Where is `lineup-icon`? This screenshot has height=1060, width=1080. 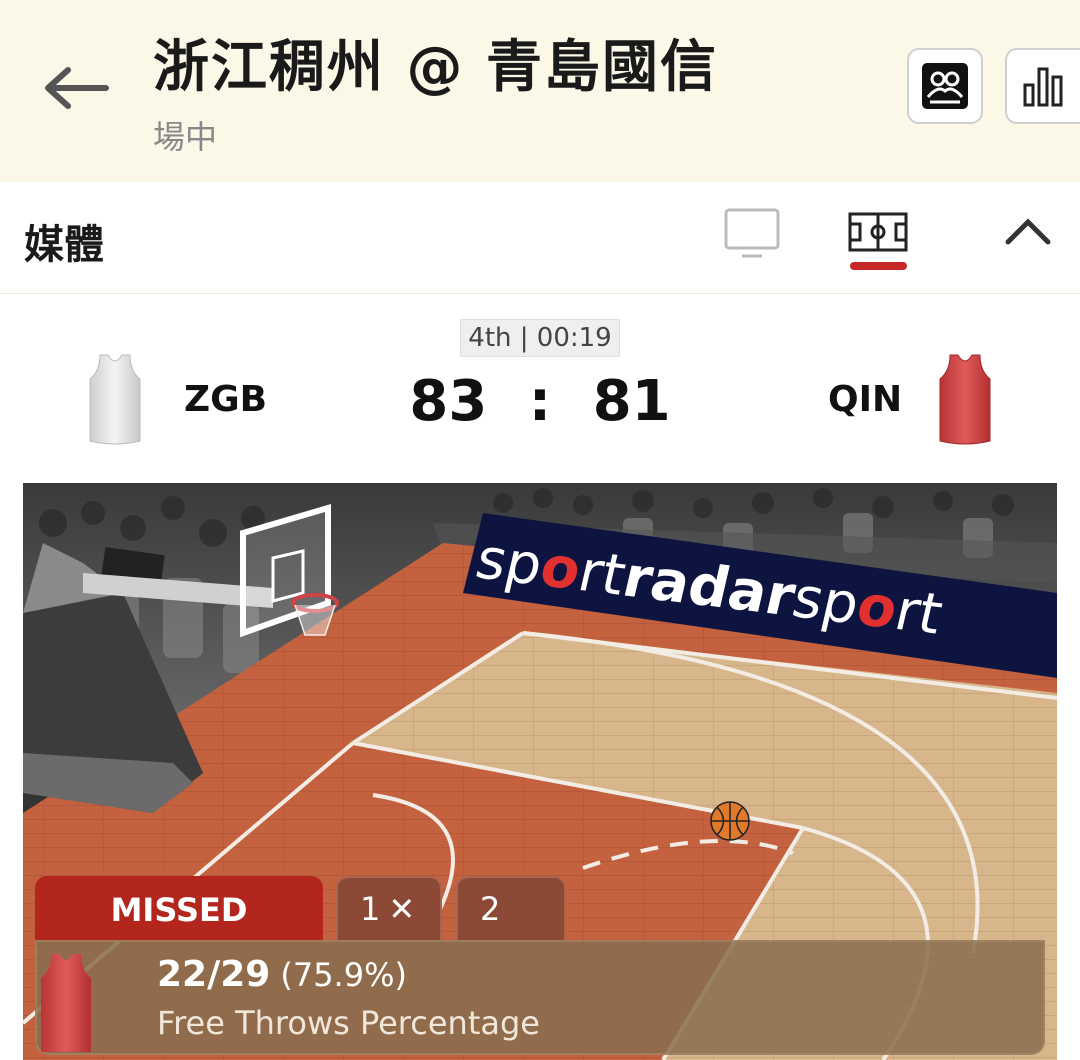
lineup-icon is located at coordinates (945, 86).